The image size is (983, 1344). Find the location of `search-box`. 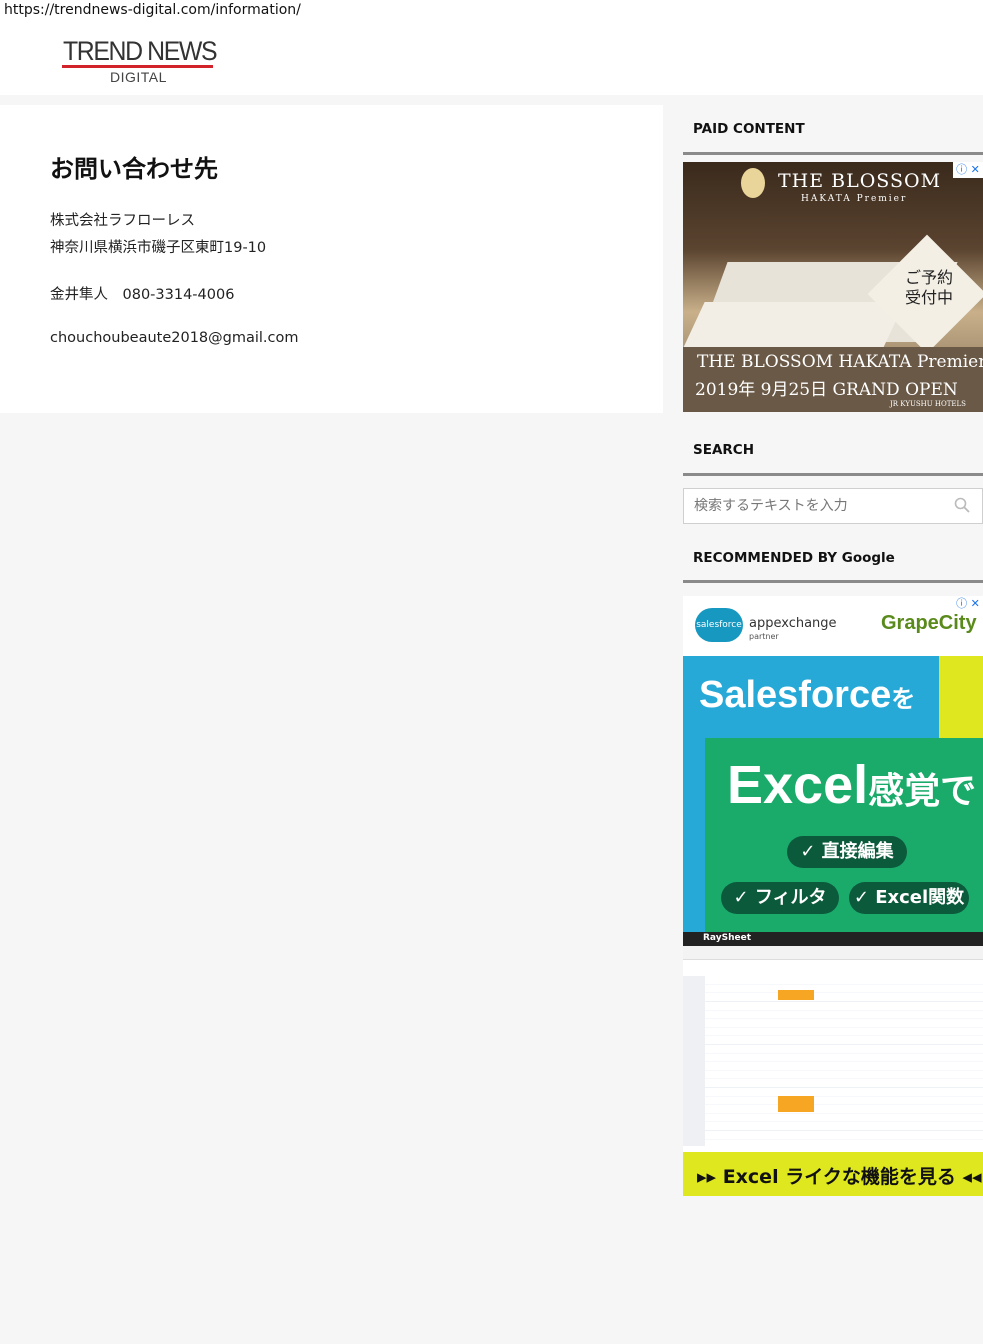

search-box is located at coordinates (833, 506).